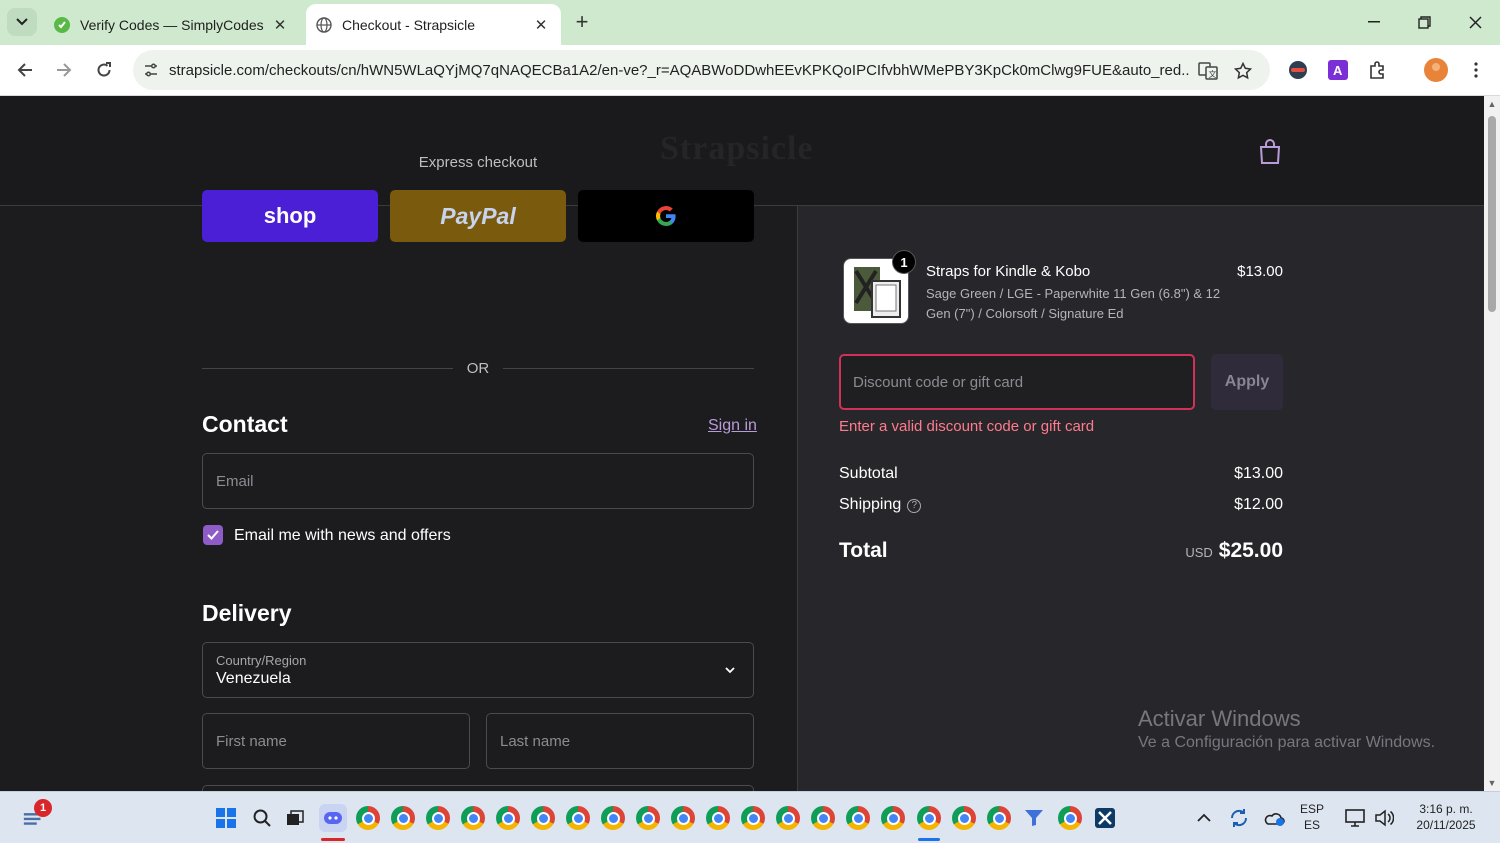  What do you see at coordinates (1424, 22) in the screenshot?
I see `restore-button` at bounding box center [1424, 22].